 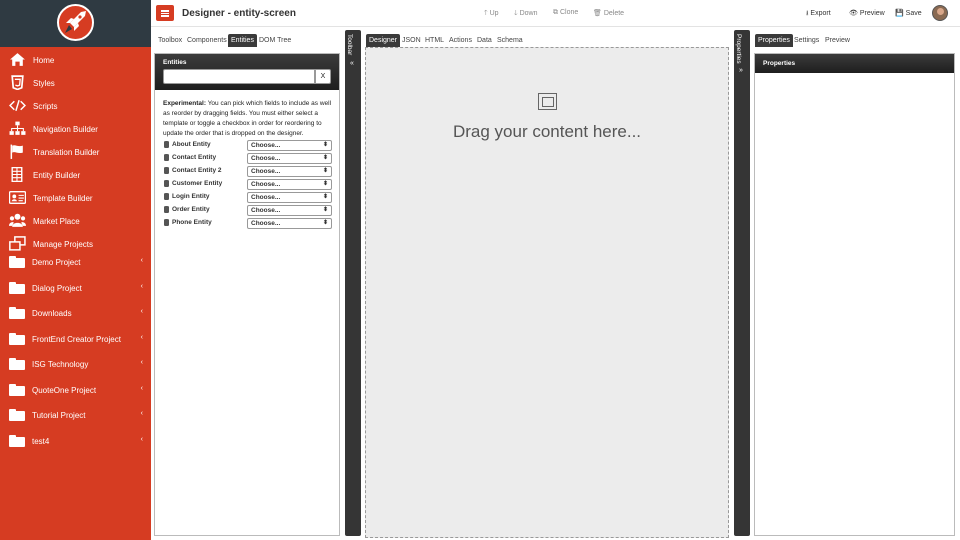 What do you see at coordinates (75, 22) in the screenshot?
I see `rocket-logo` at bounding box center [75, 22].